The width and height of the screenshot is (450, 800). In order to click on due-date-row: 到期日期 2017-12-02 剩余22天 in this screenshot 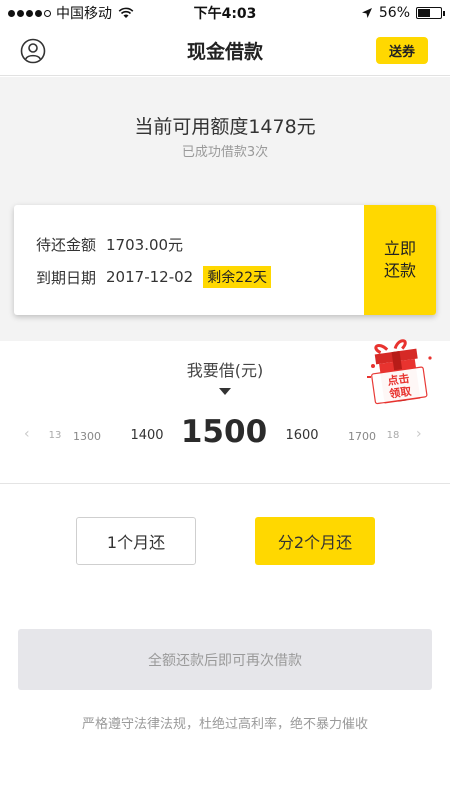, I will do `click(154, 277)`.